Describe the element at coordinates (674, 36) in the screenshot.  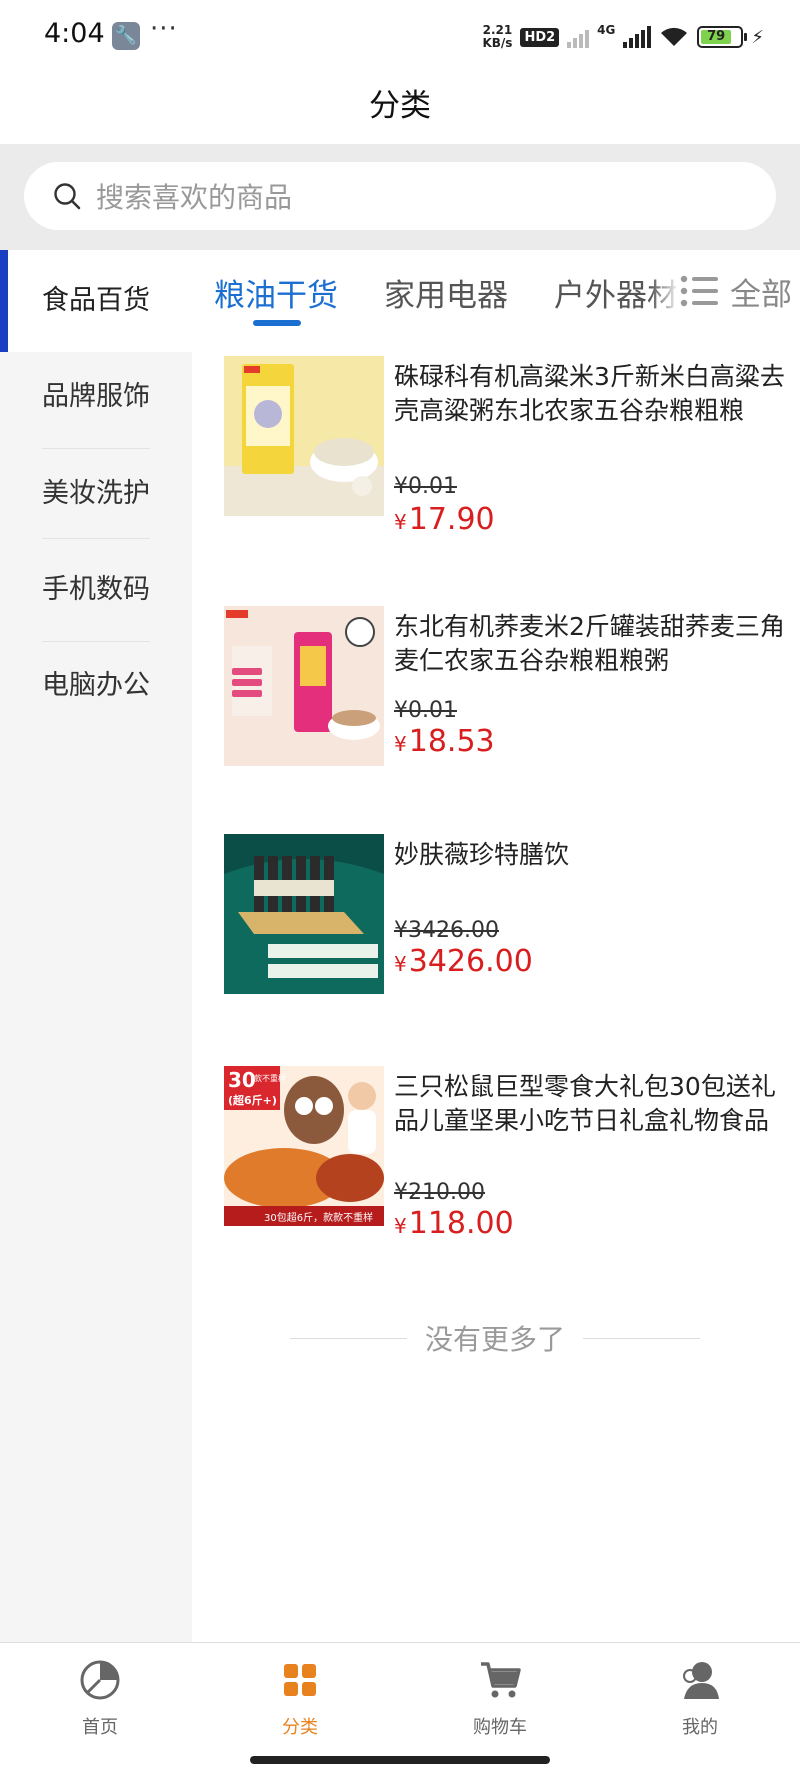
I see `wifi-icon` at that location.